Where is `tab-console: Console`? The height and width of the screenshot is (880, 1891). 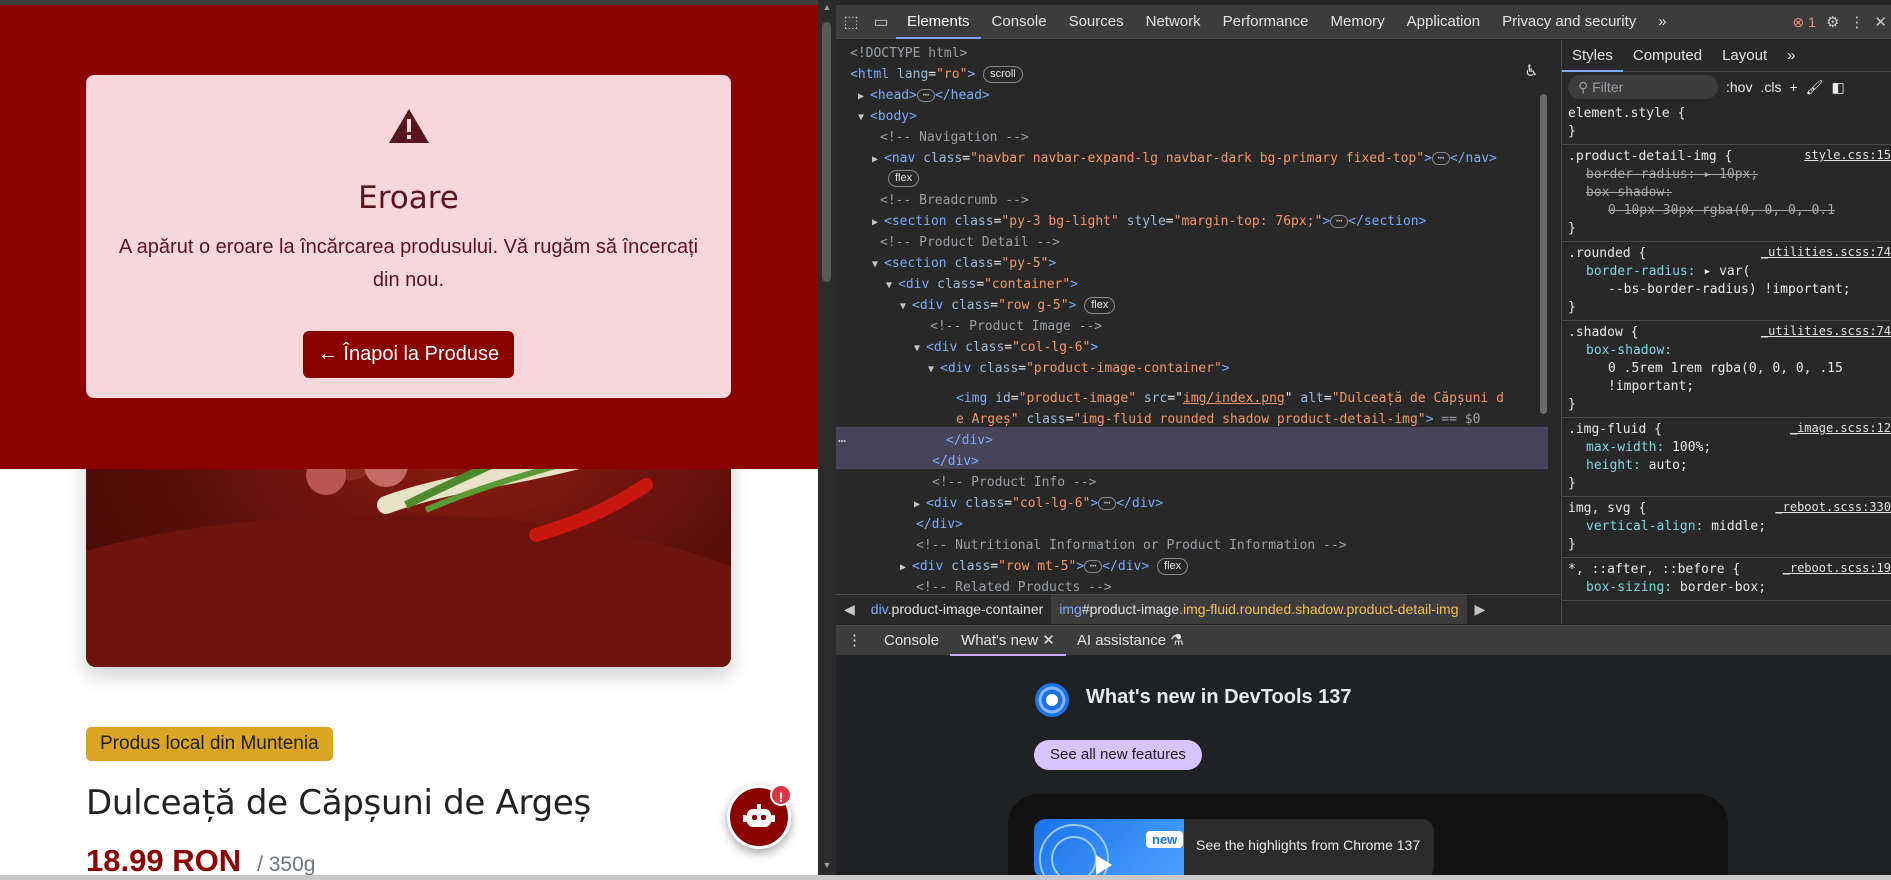 tab-console: Console is located at coordinates (1019, 22).